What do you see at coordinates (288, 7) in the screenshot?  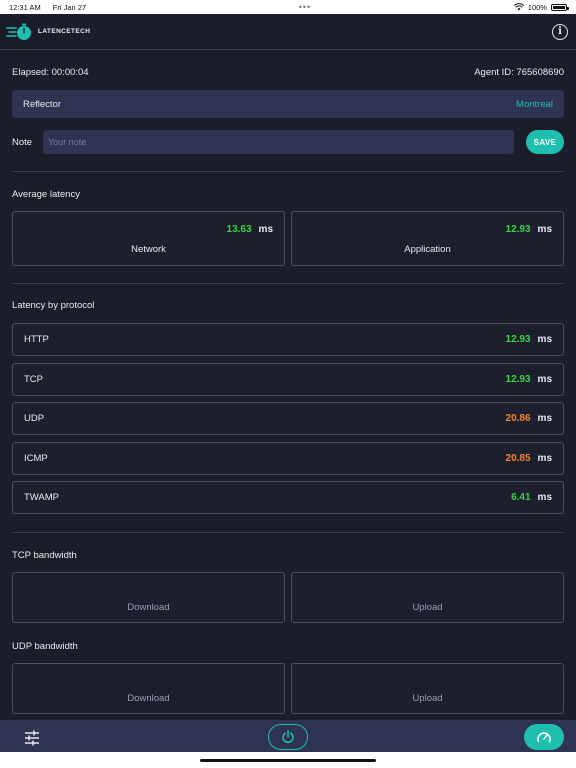 I see `status-bar: 12:31 AM Fri Jan 27 ••• 100%` at bounding box center [288, 7].